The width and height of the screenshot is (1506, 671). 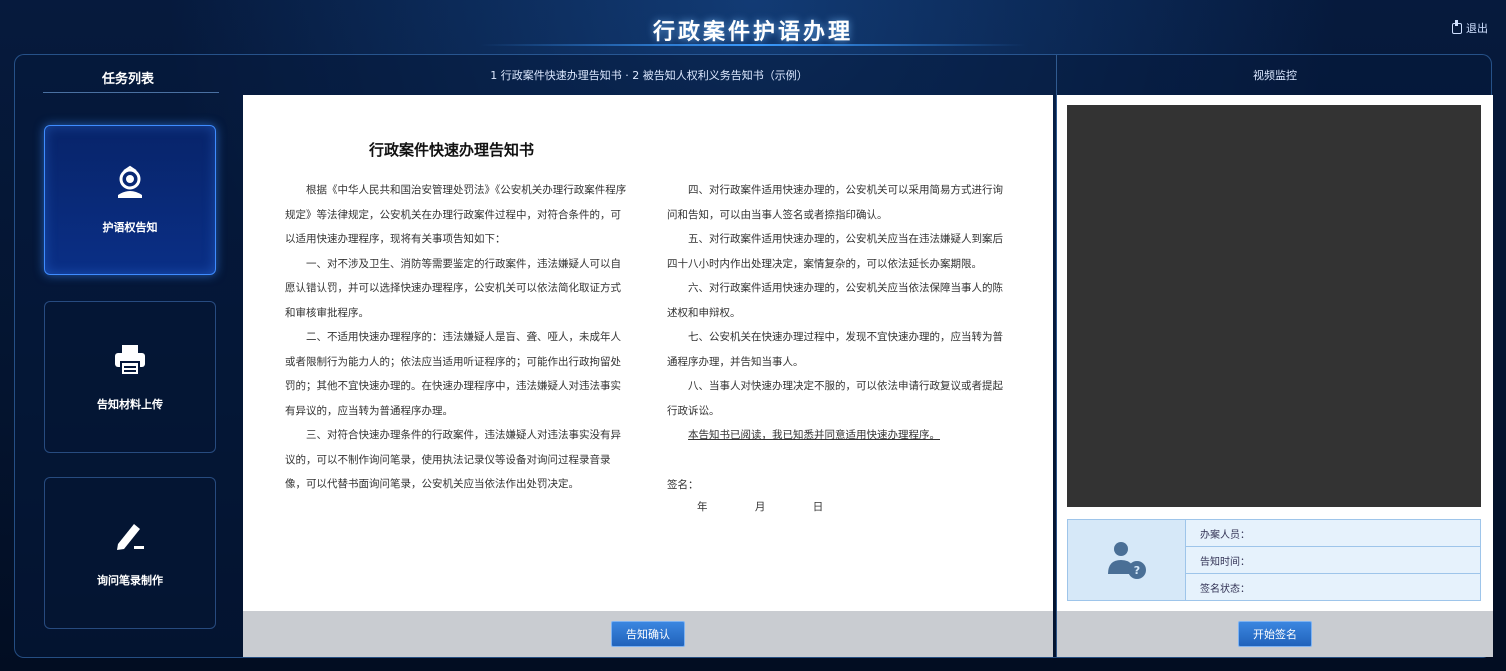 I want to click on police-badge-icon, so click(x=130, y=181).